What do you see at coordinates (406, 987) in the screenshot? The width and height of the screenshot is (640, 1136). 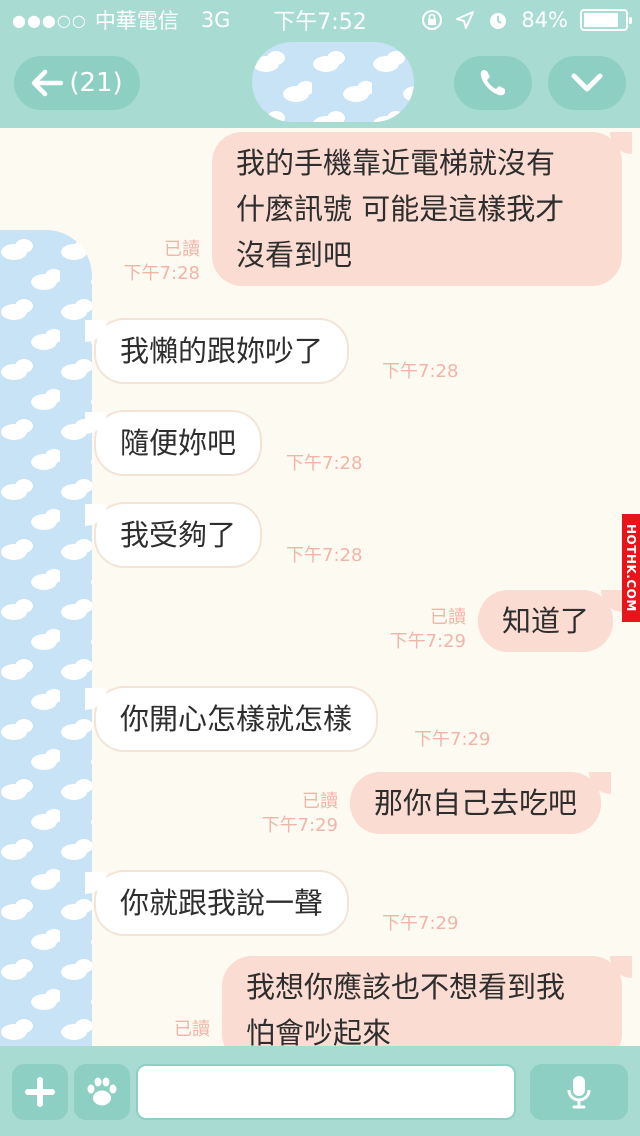 I see `message-line: 我想你應該也不想看到我` at bounding box center [406, 987].